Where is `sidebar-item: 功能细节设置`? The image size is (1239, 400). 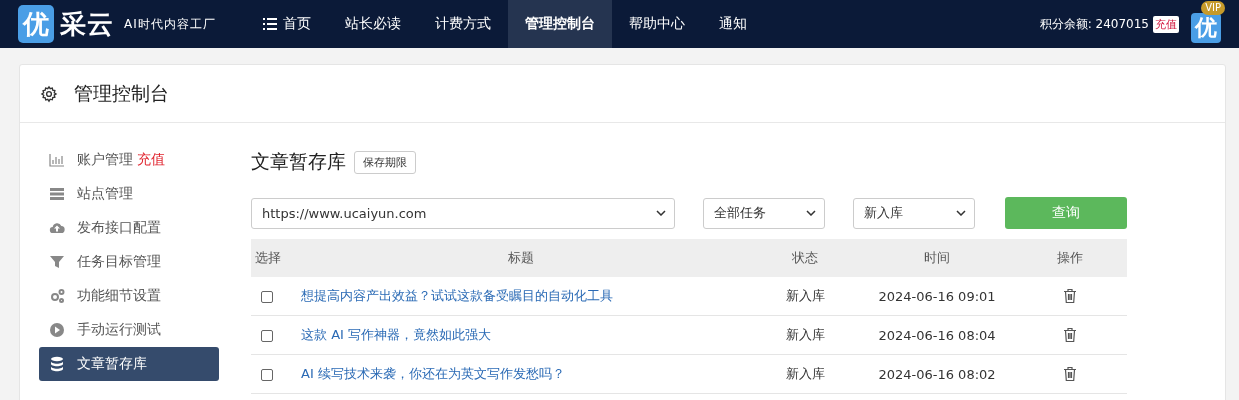
sidebar-item: 功能细节设置 is located at coordinates (129, 296).